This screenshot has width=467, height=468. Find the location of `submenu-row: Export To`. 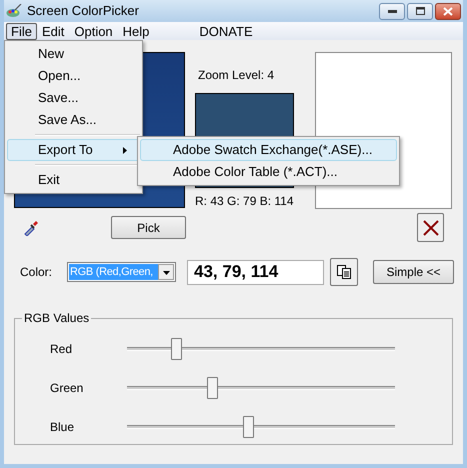

submenu-row: Export To is located at coordinates (73, 150).